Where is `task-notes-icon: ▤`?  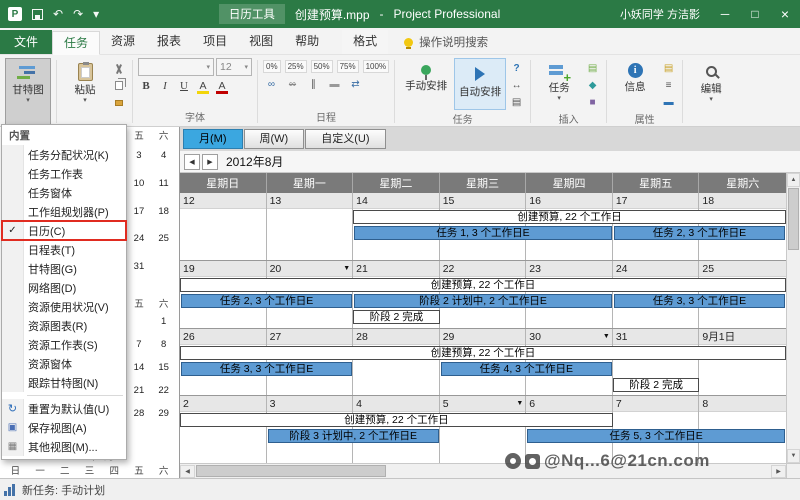 task-notes-icon: ▤ is located at coordinates (668, 68).